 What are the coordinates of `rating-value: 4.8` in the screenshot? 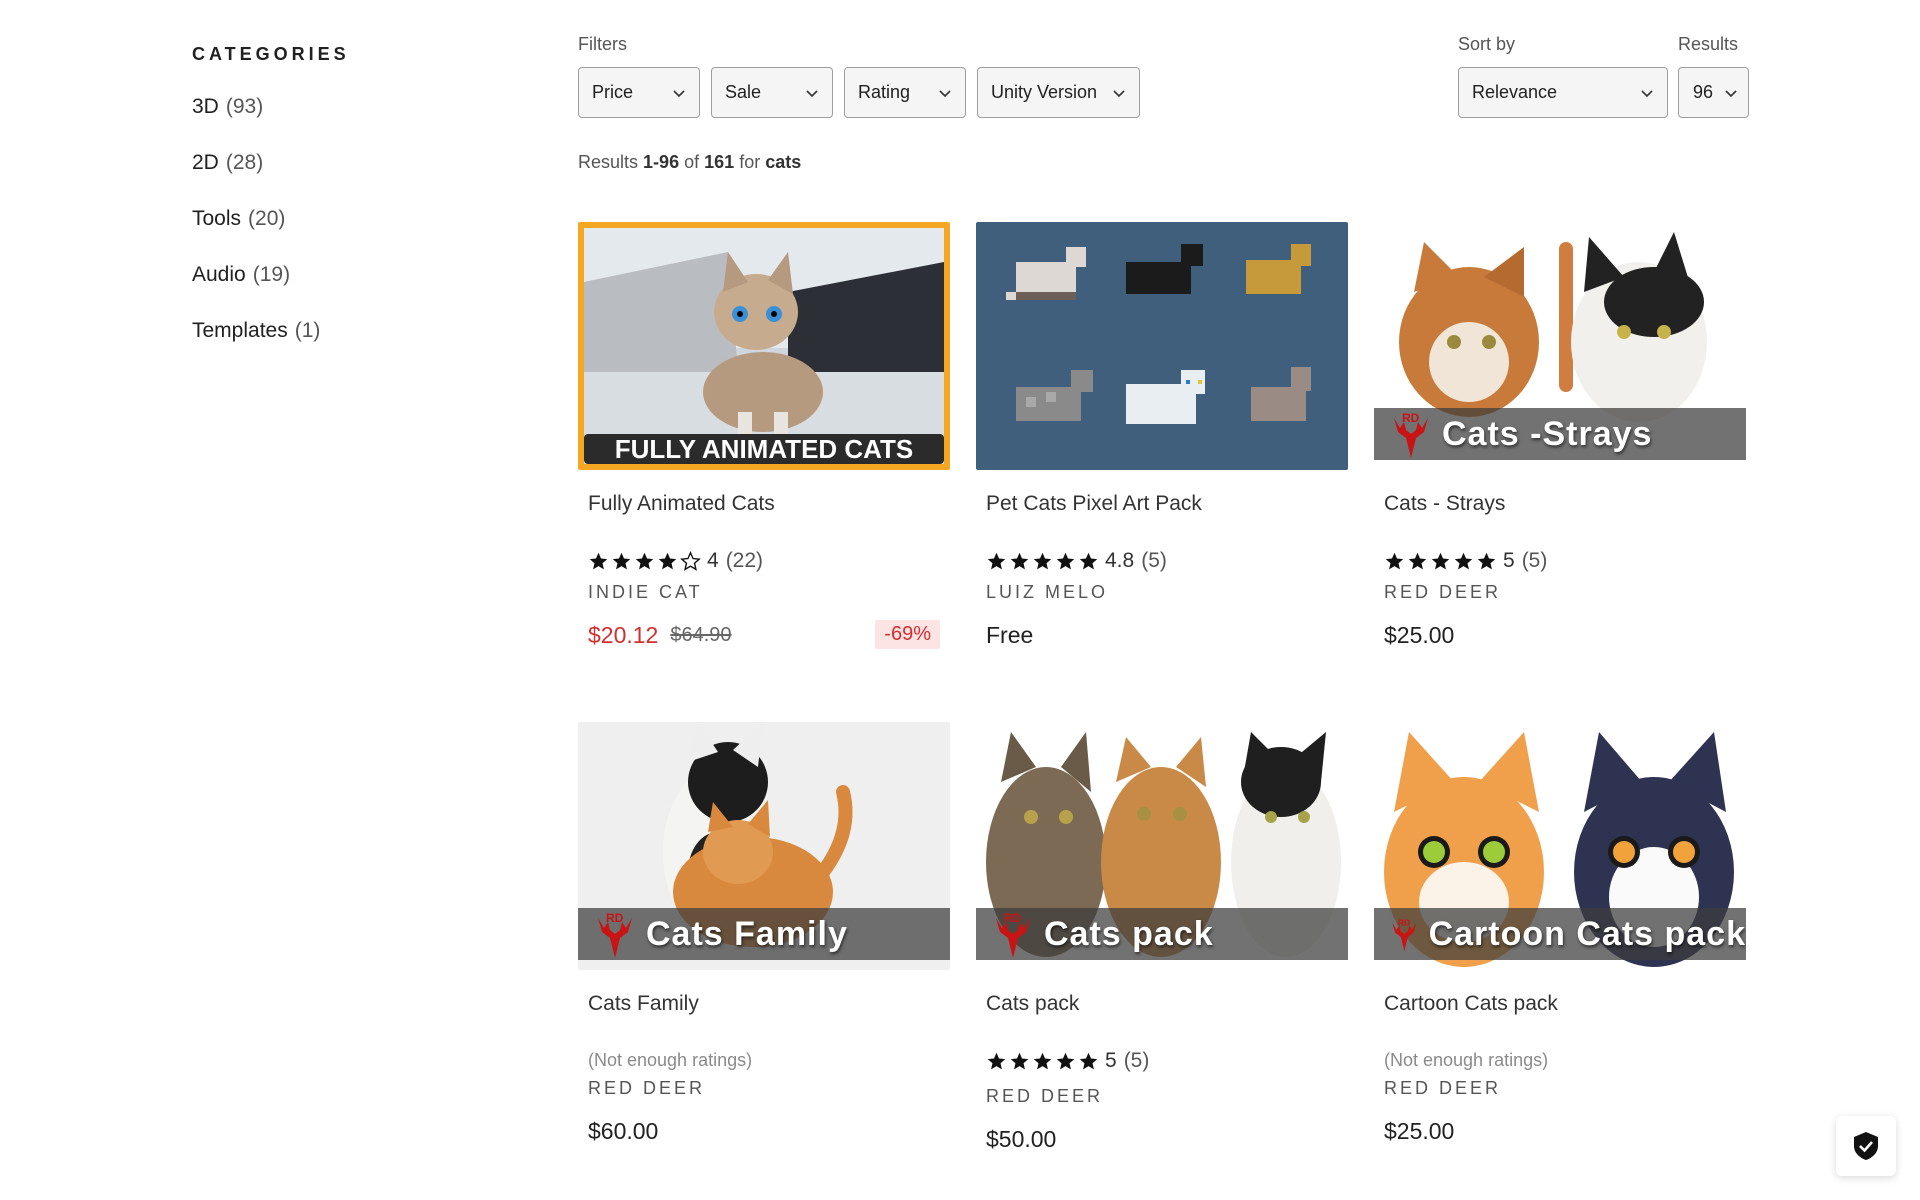 It's located at (1120, 560).